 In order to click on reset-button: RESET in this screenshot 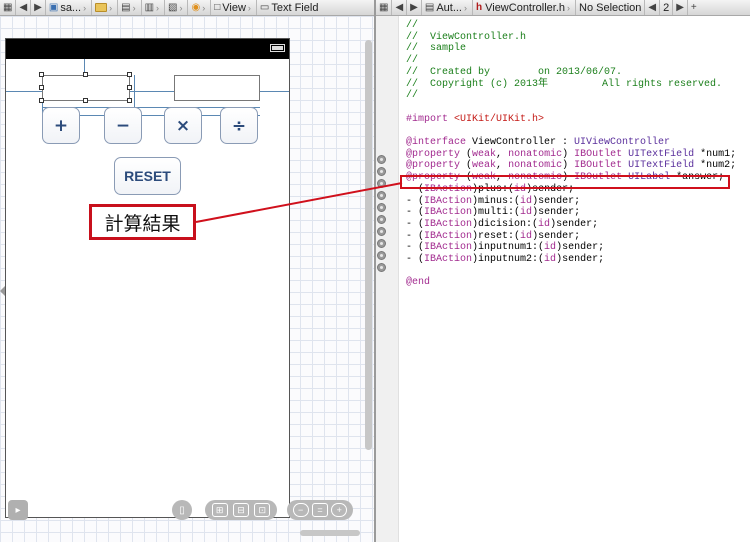, I will do `click(147, 176)`.